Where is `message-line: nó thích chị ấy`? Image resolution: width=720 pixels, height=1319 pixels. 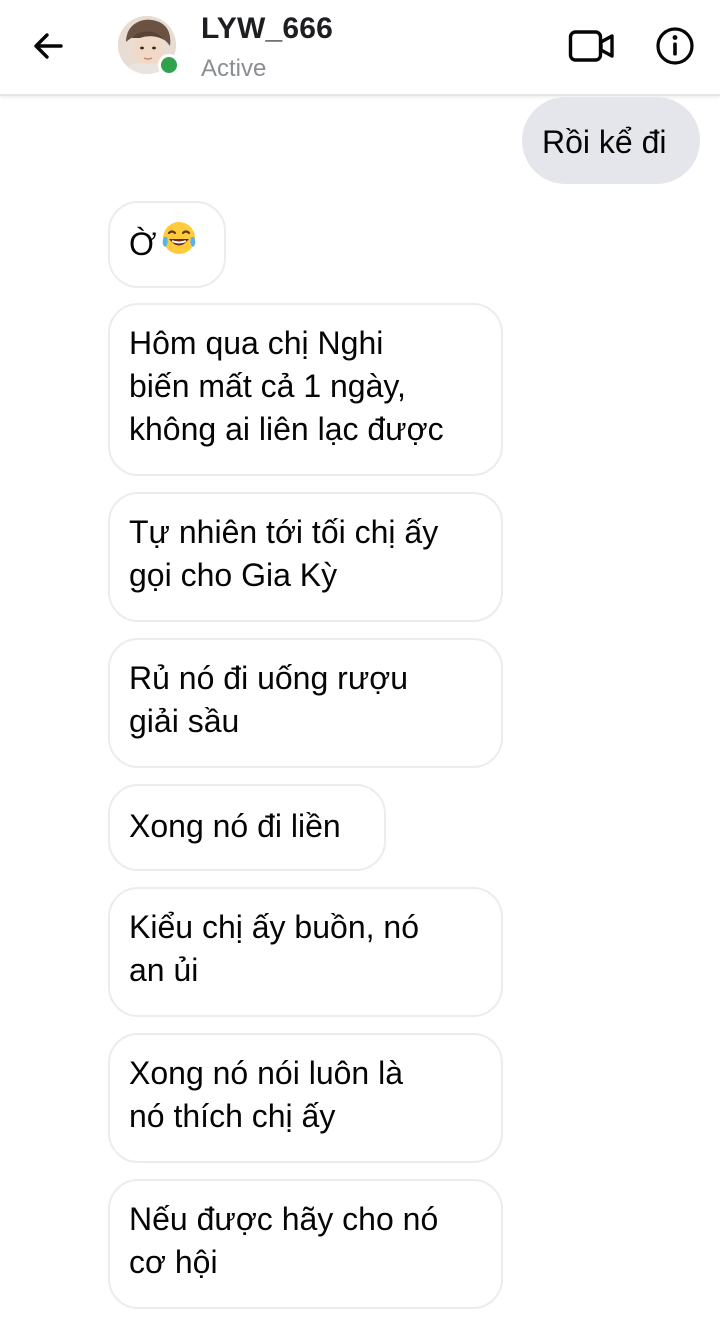
message-line: nó thích chị ấy is located at coordinates (232, 1116).